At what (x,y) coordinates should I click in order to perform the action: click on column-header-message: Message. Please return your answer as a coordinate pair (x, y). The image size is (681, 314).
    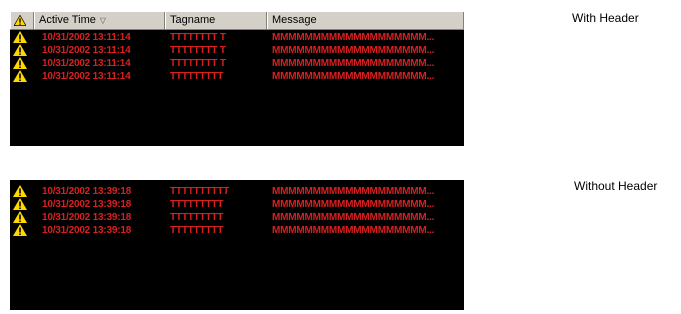
    Looking at the image, I should click on (365, 20).